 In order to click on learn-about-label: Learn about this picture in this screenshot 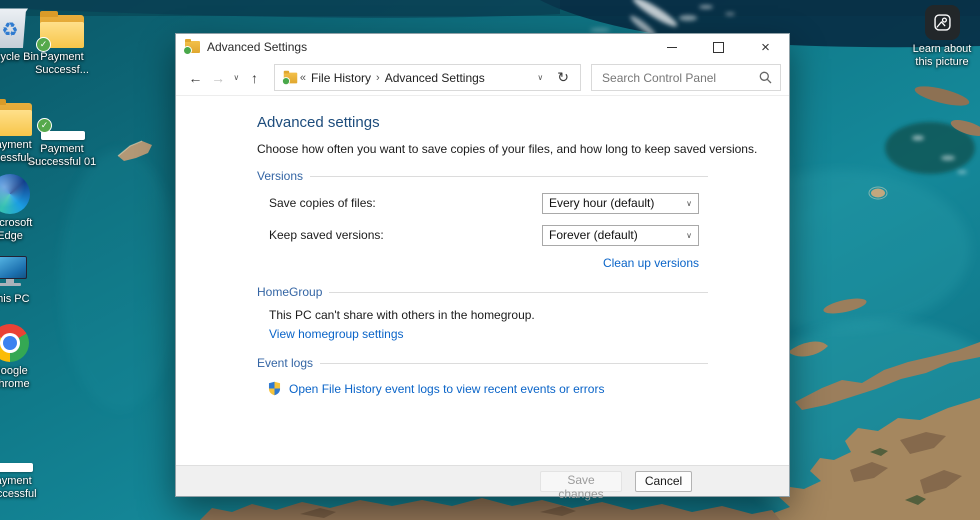, I will do `click(942, 55)`.